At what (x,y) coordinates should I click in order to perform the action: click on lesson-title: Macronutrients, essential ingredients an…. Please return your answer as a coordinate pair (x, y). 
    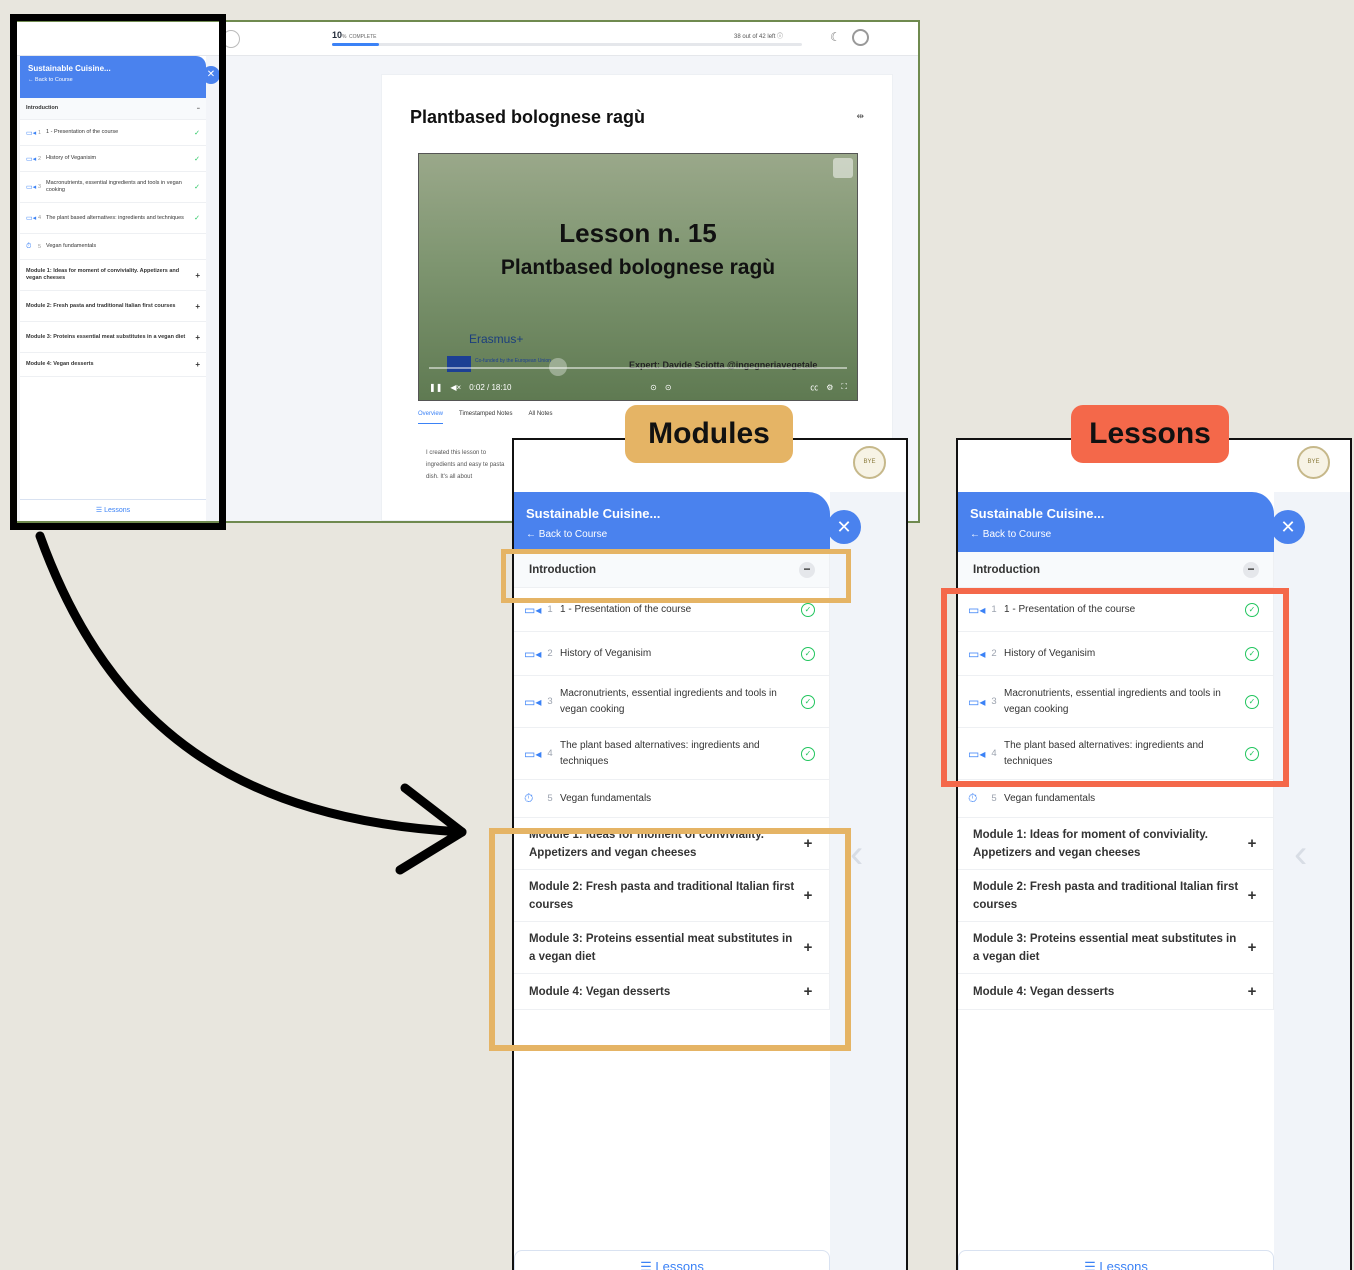
    Looking at the image, I should click on (668, 701).